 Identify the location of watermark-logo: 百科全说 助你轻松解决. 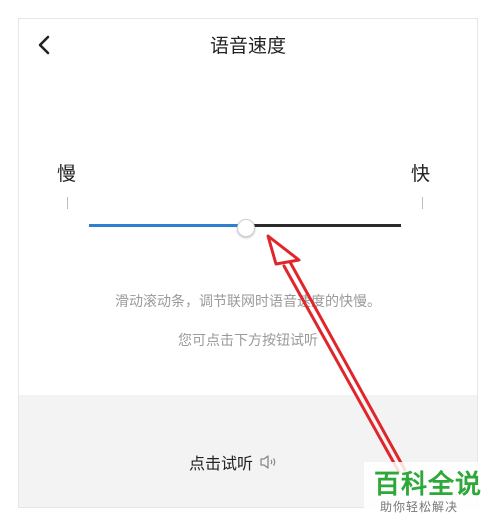
(425, 491).